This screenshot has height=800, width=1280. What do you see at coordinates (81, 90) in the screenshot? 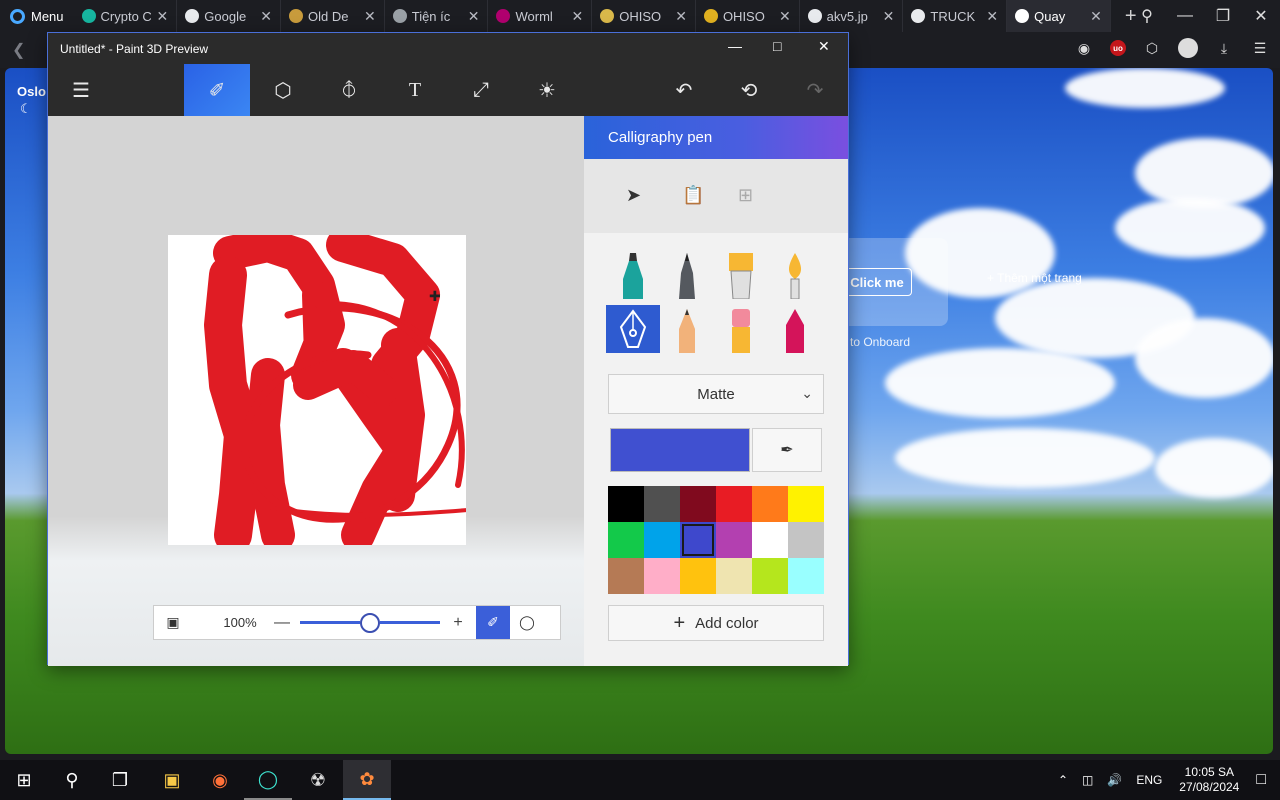
I see `menu-icon: ☰` at bounding box center [81, 90].